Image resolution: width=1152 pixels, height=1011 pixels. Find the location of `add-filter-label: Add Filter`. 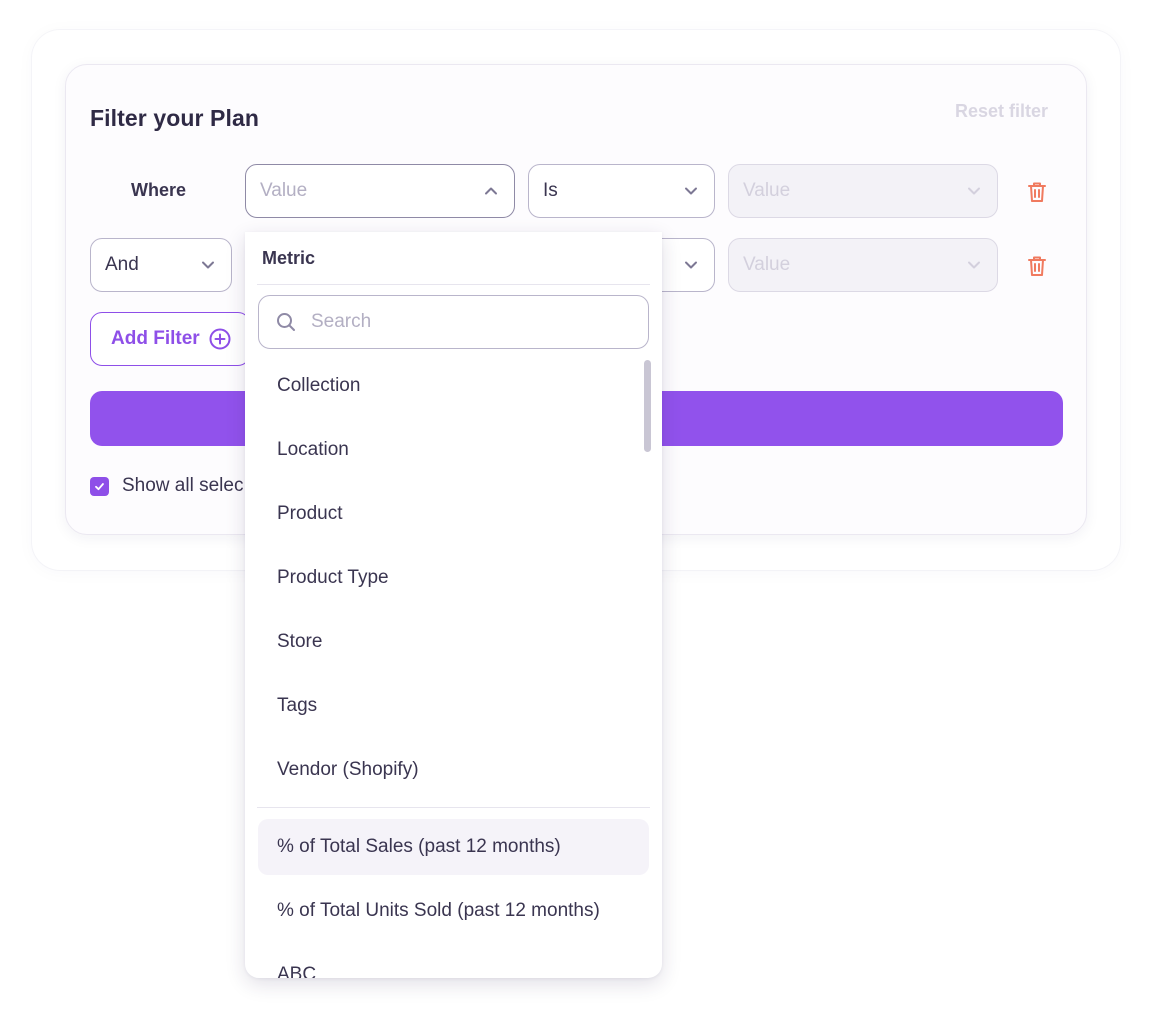

add-filter-label: Add Filter is located at coordinates (155, 338).